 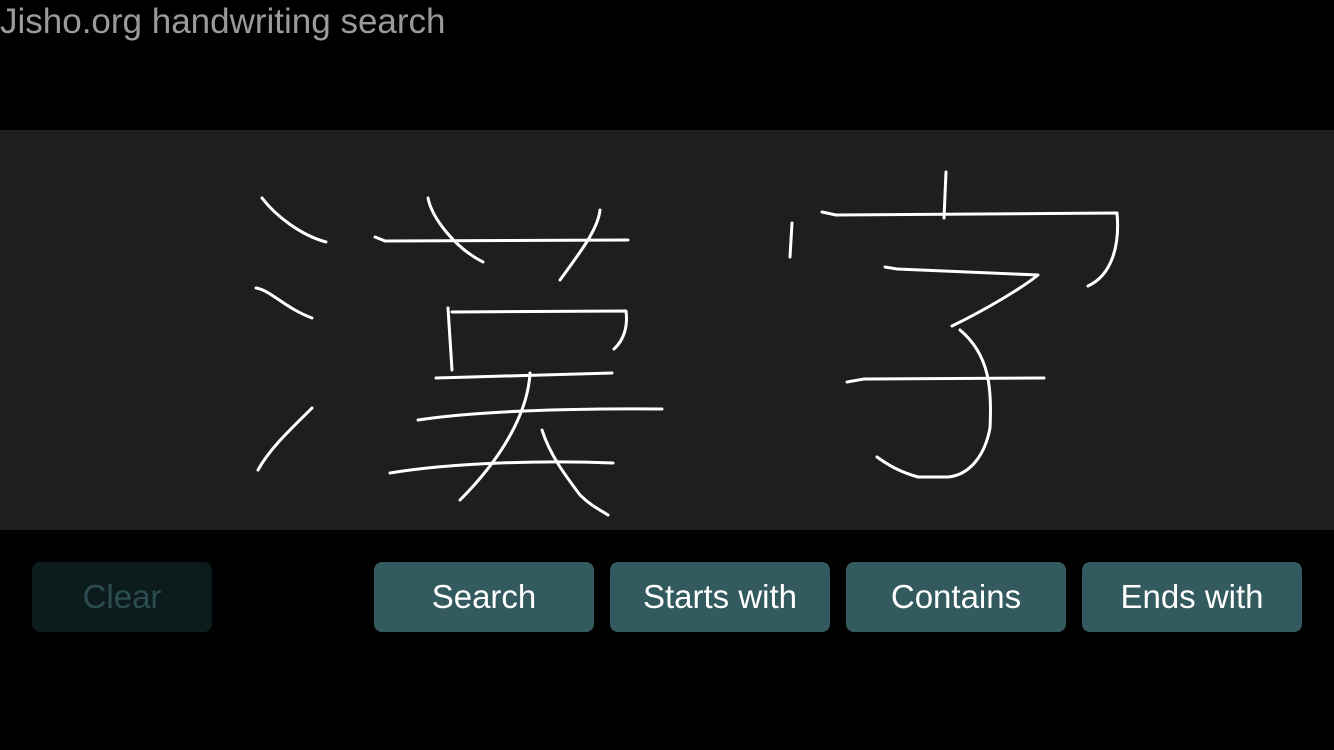 What do you see at coordinates (720, 597) in the screenshot?
I see `starts-with-button: Starts with` at bounding box center [720, 597].